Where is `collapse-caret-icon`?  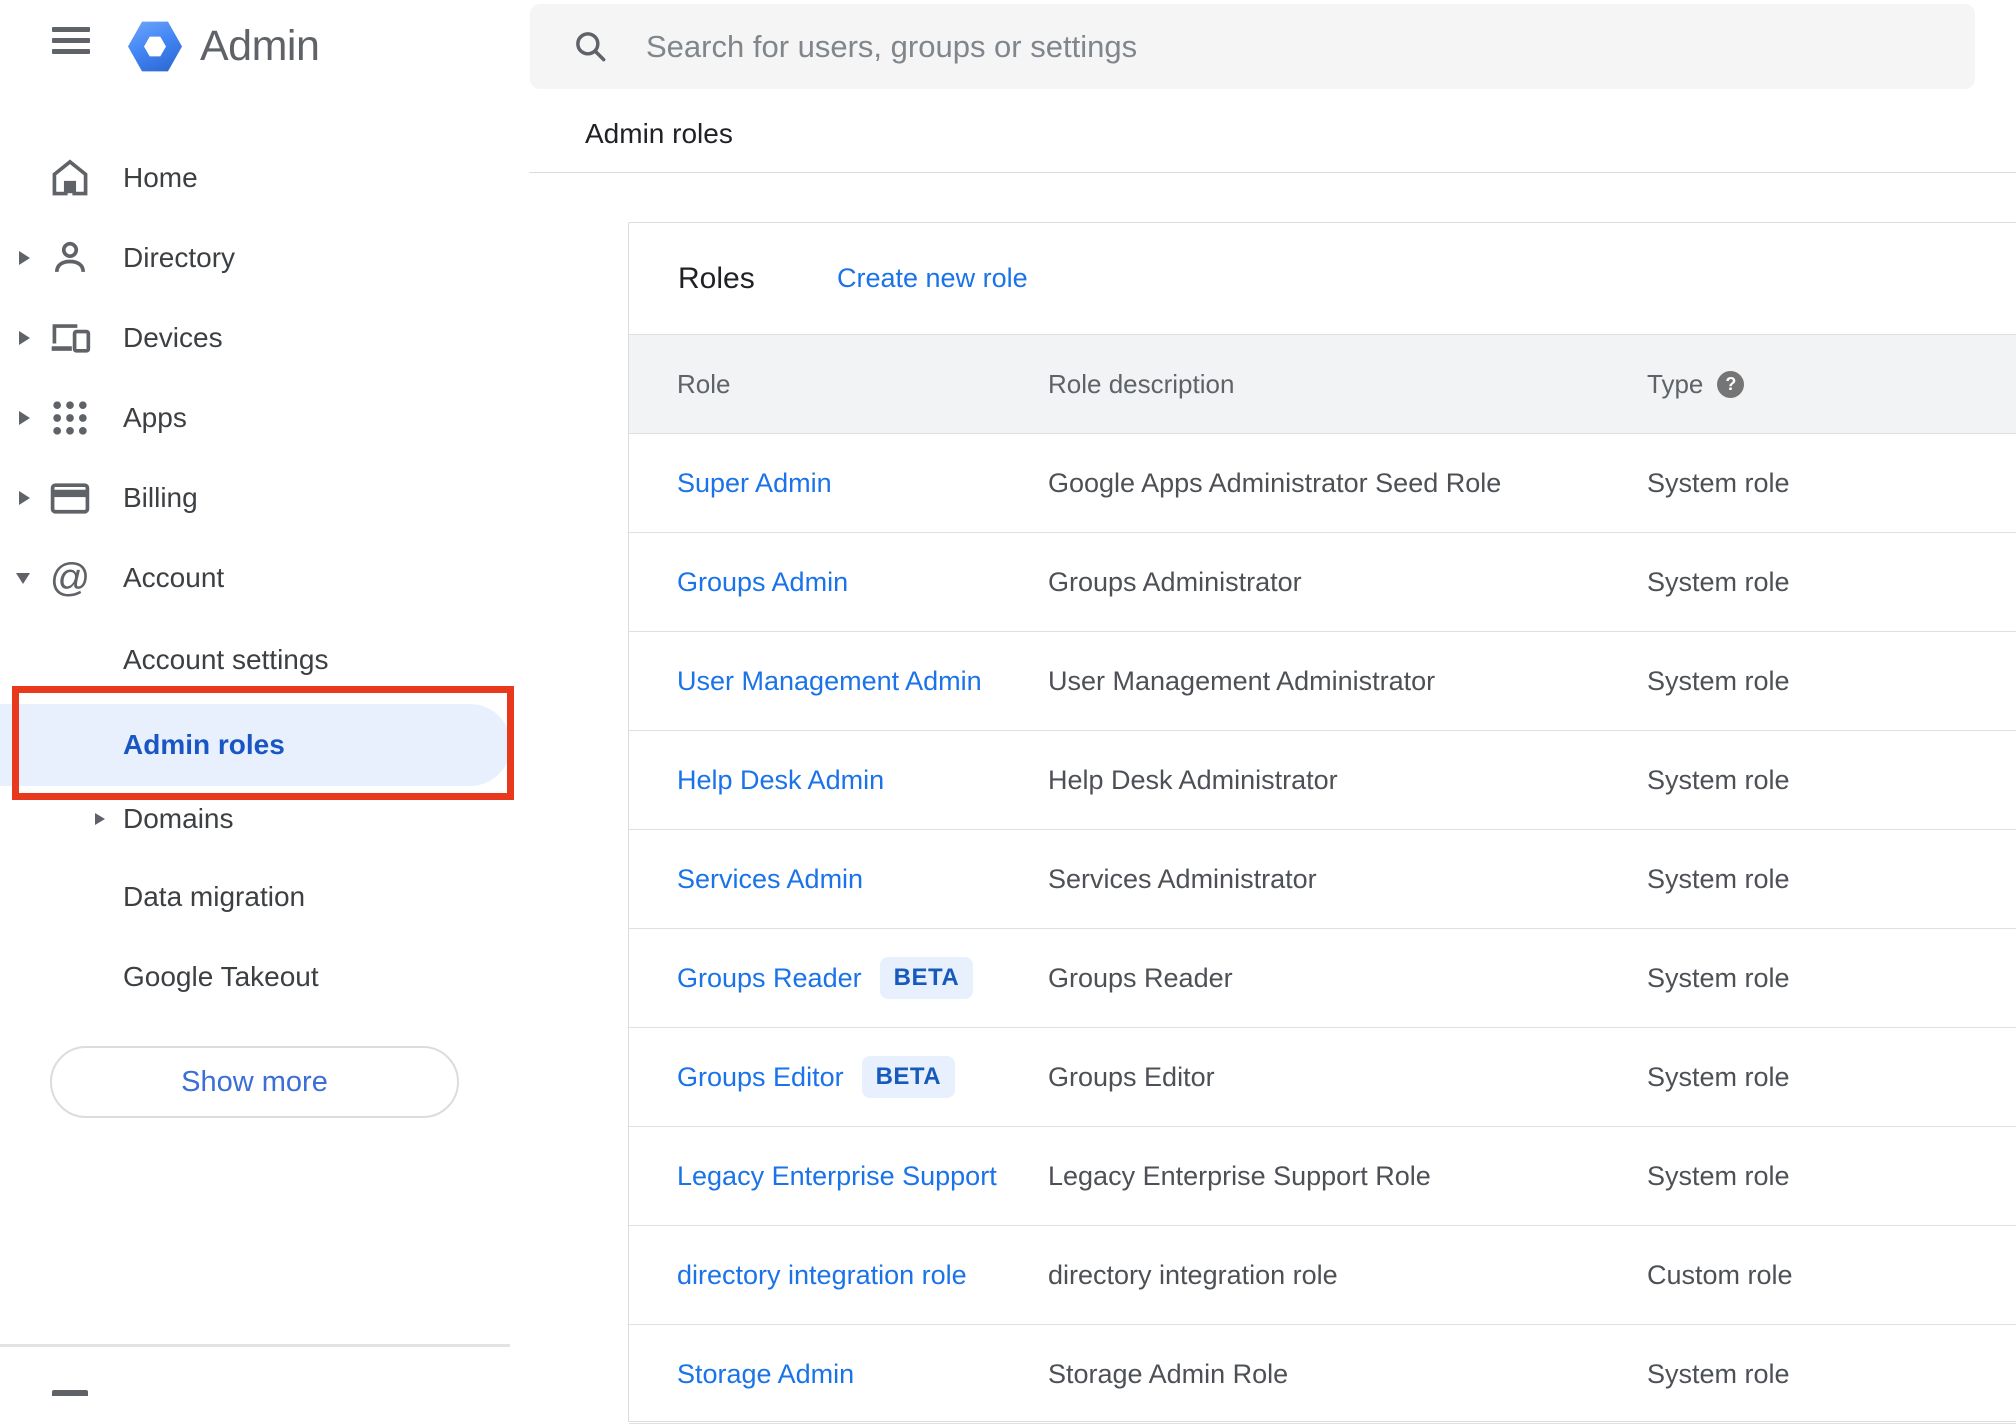
collapse-caret-icon is located at coordinates (23, 578).